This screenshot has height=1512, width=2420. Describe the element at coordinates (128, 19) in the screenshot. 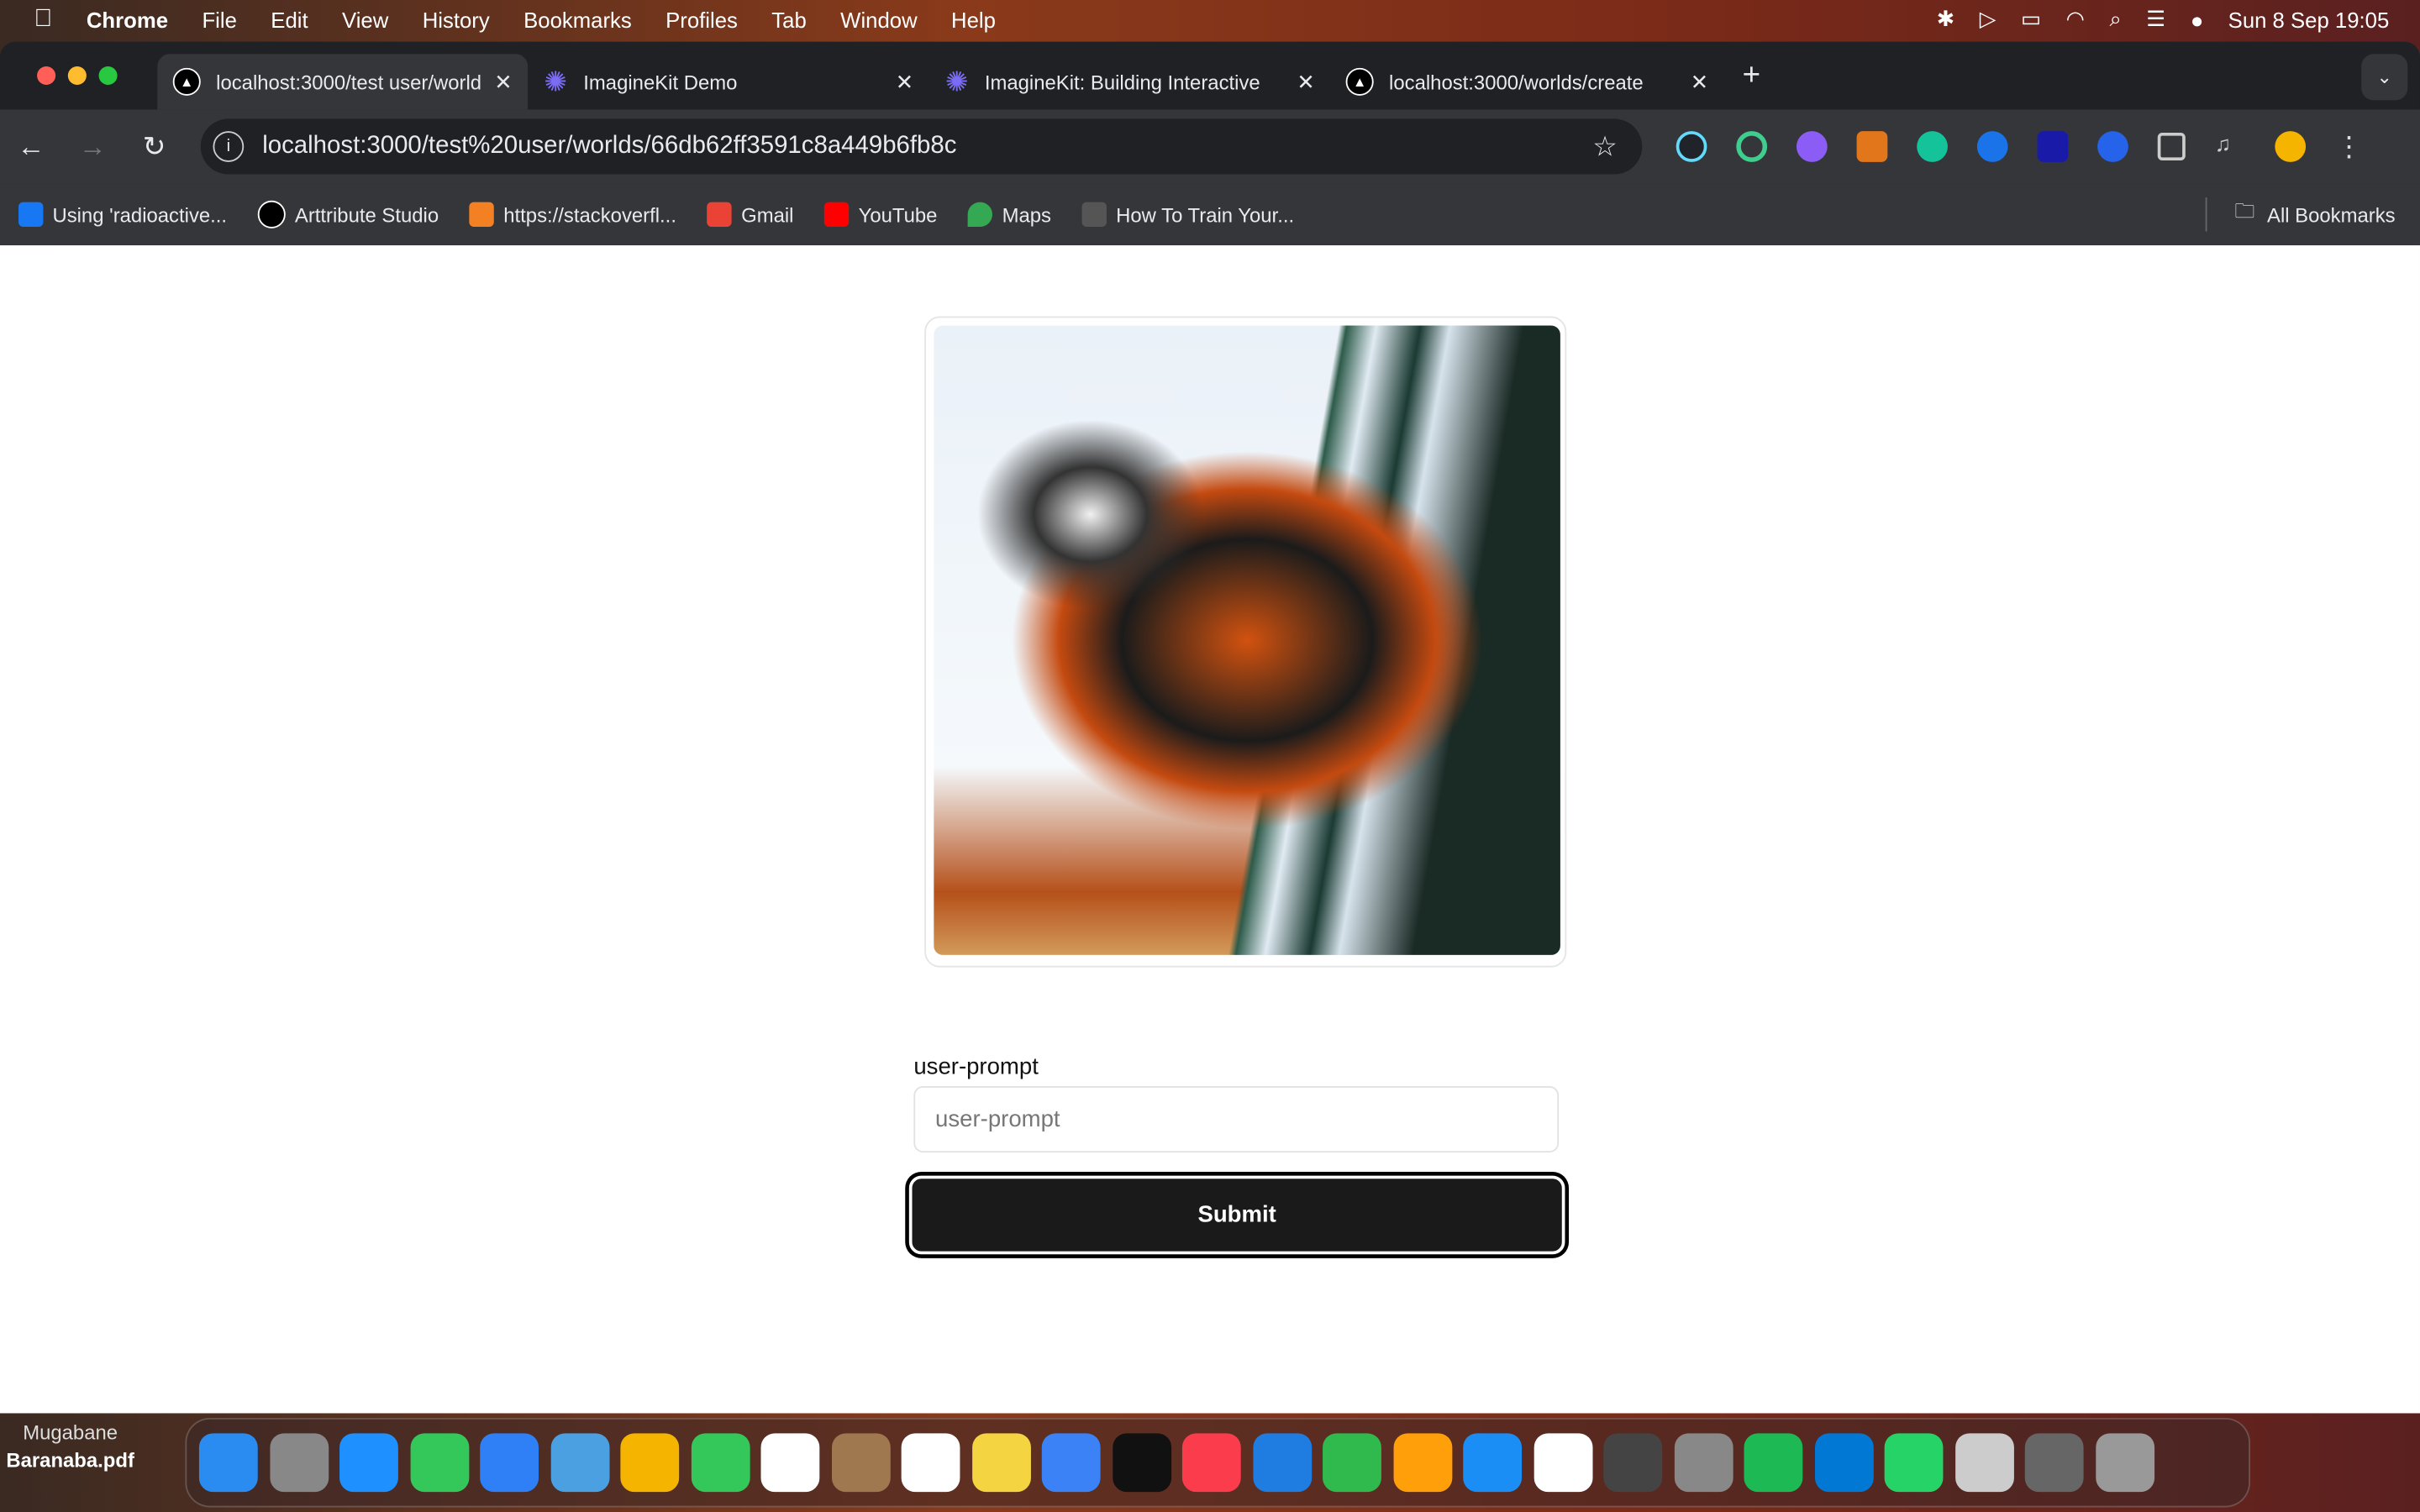

I see `menu-app: Chrome` at that location.